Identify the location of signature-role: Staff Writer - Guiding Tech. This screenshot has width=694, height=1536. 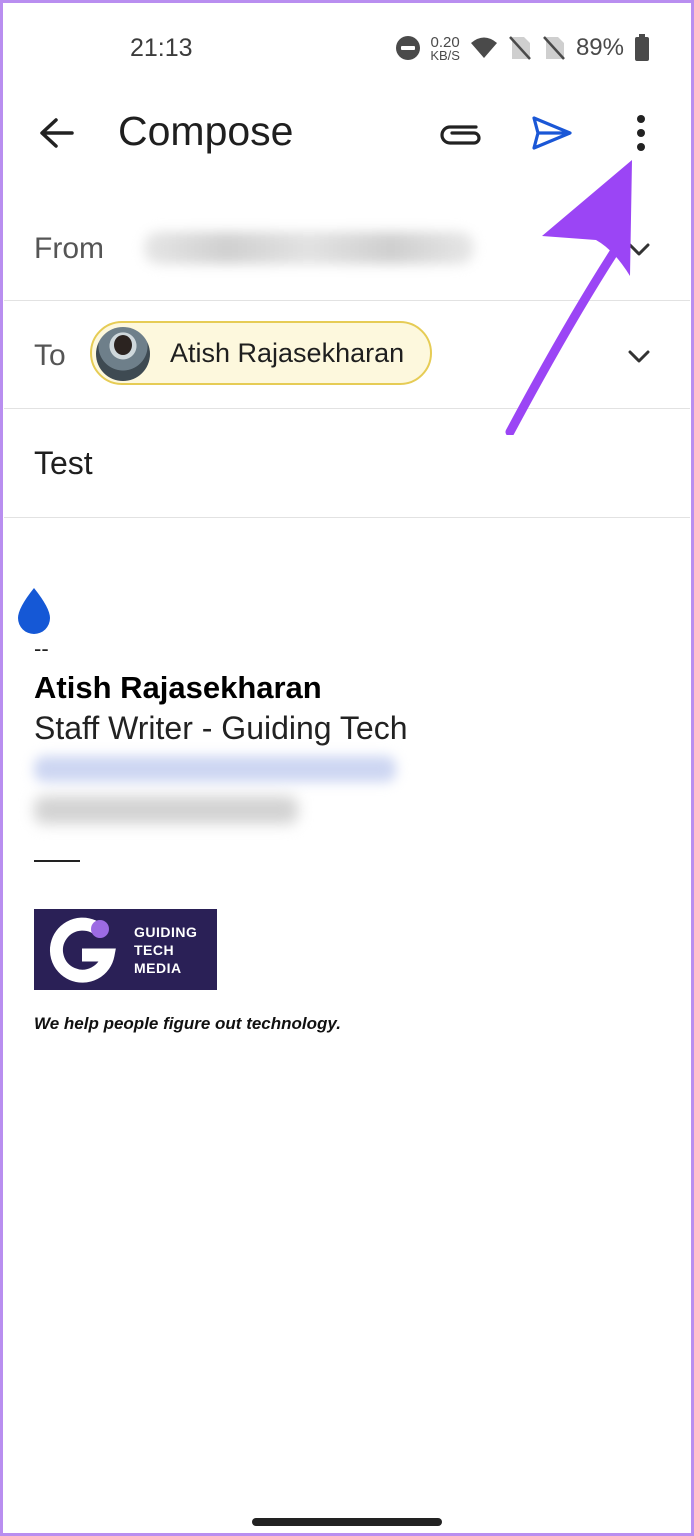
(221, 728).